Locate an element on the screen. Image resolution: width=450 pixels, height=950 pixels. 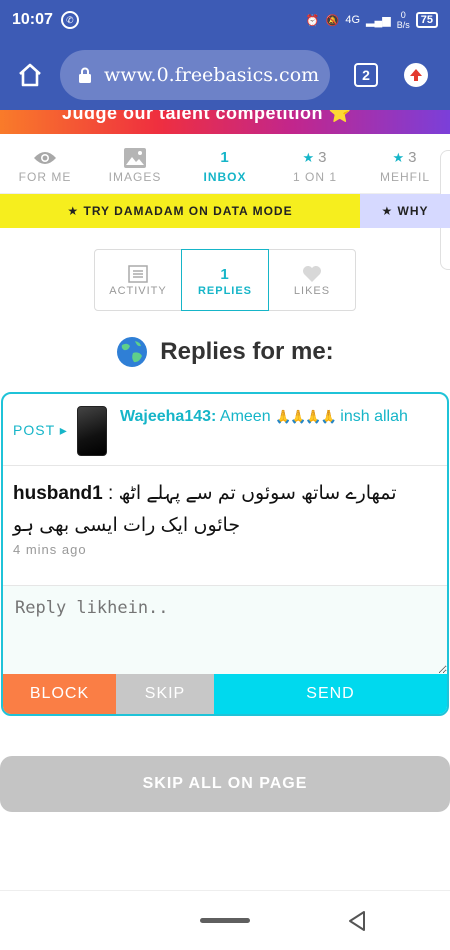
skip-button: SKIP is located at coordinates (165, 694).